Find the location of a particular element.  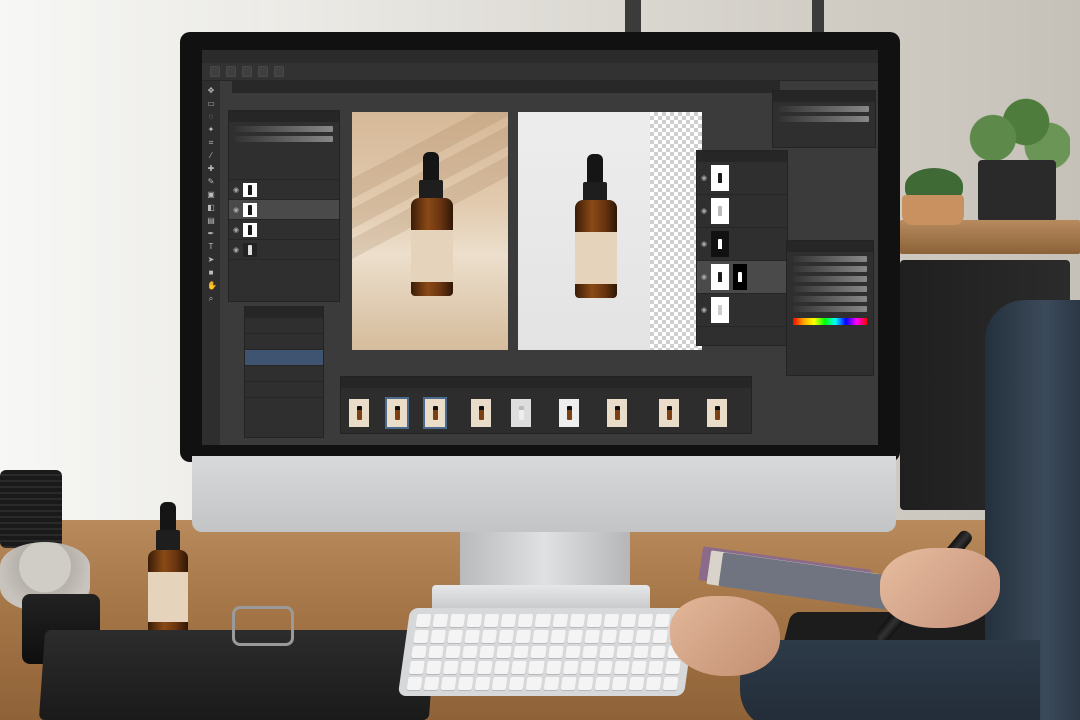

eyedropper-icon: ⁄ is located at coordinates (211, 156).